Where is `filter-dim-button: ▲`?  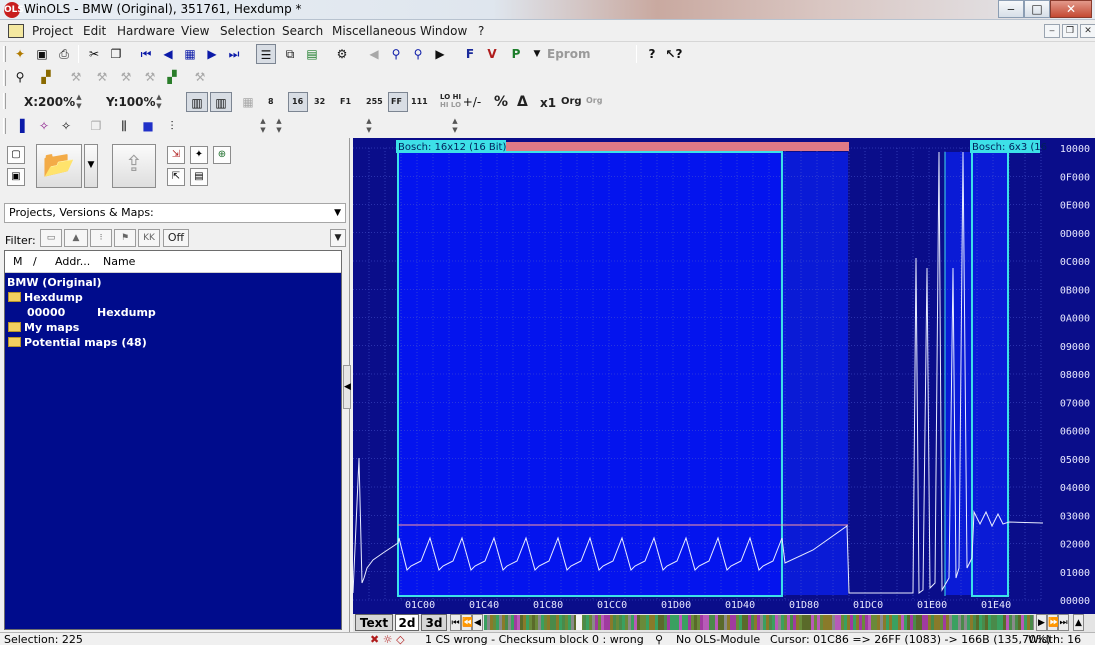
filter-dim-button: ▲ is located at coordinates (76, 238).